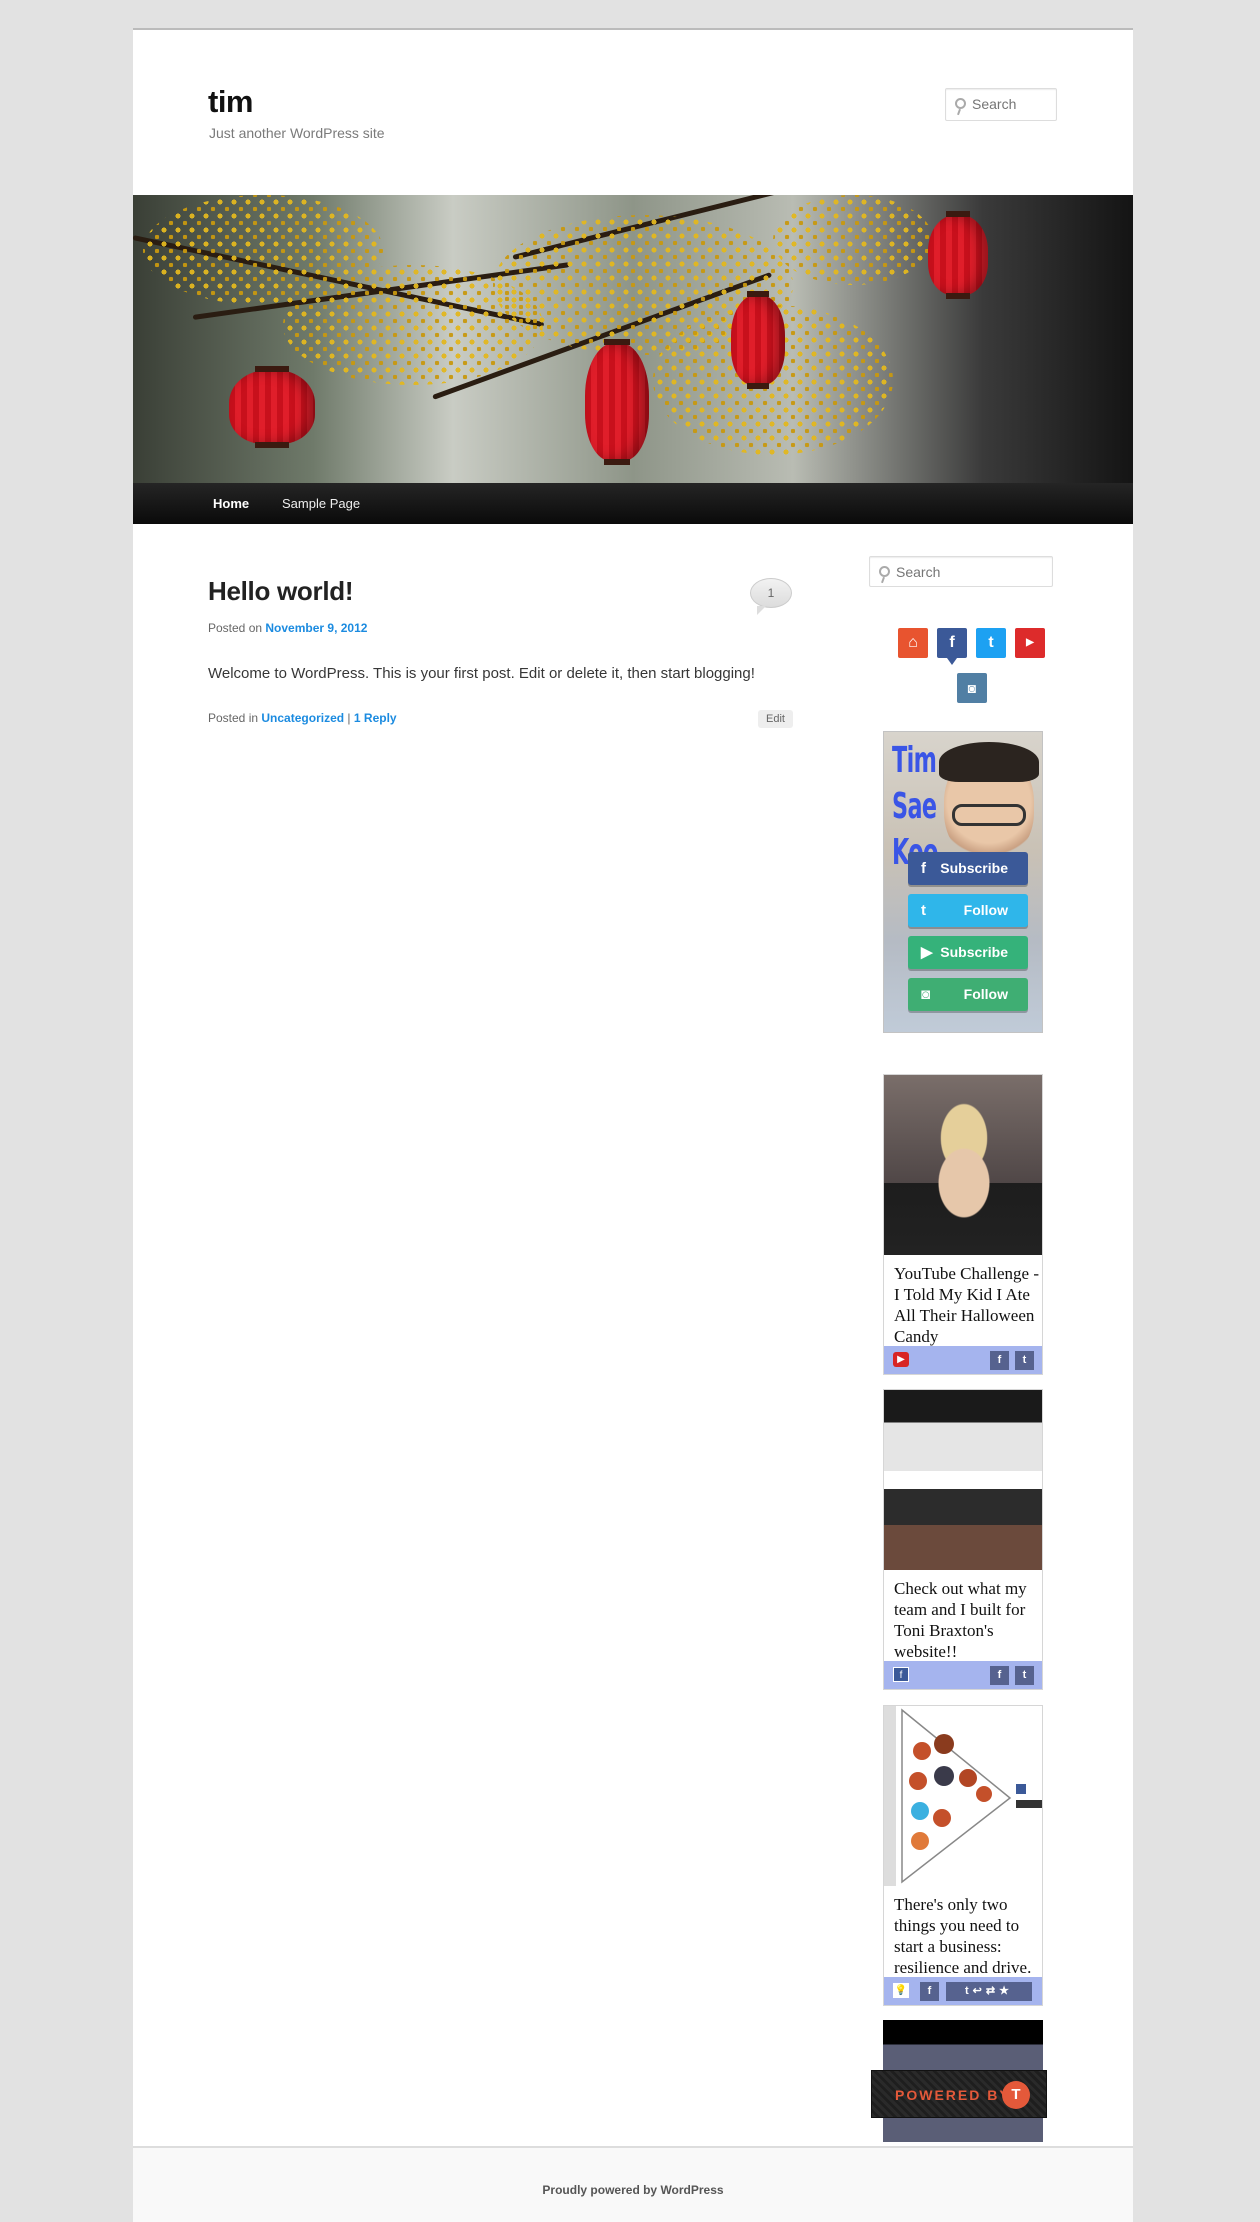 This screenshot has width=1260, height=2222. I want to click on post-date-link: November 9, 2012, so click(316, 628).